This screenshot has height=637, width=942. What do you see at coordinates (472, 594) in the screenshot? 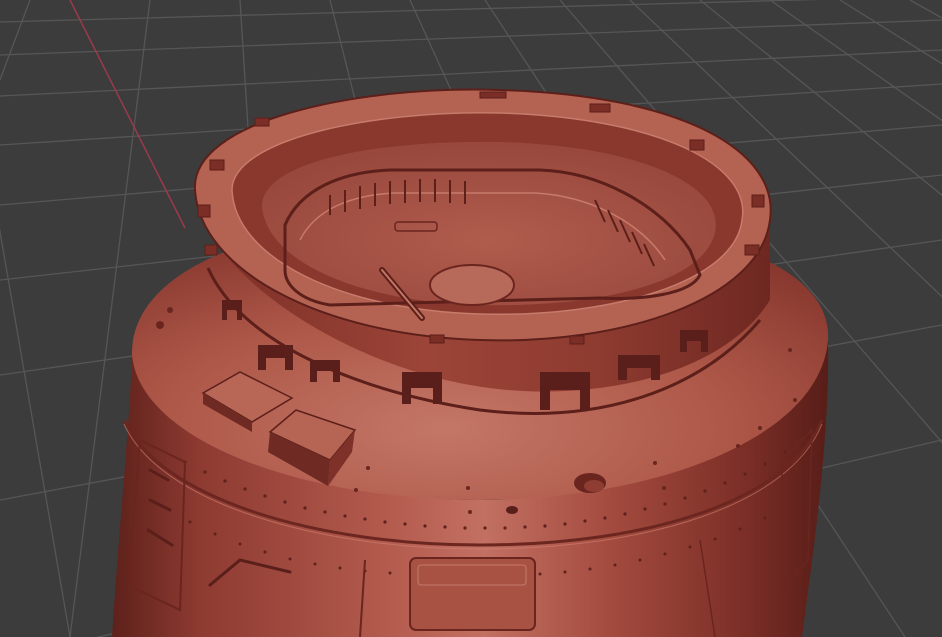
I see `side-hatch` at bounding box center [472, 594].